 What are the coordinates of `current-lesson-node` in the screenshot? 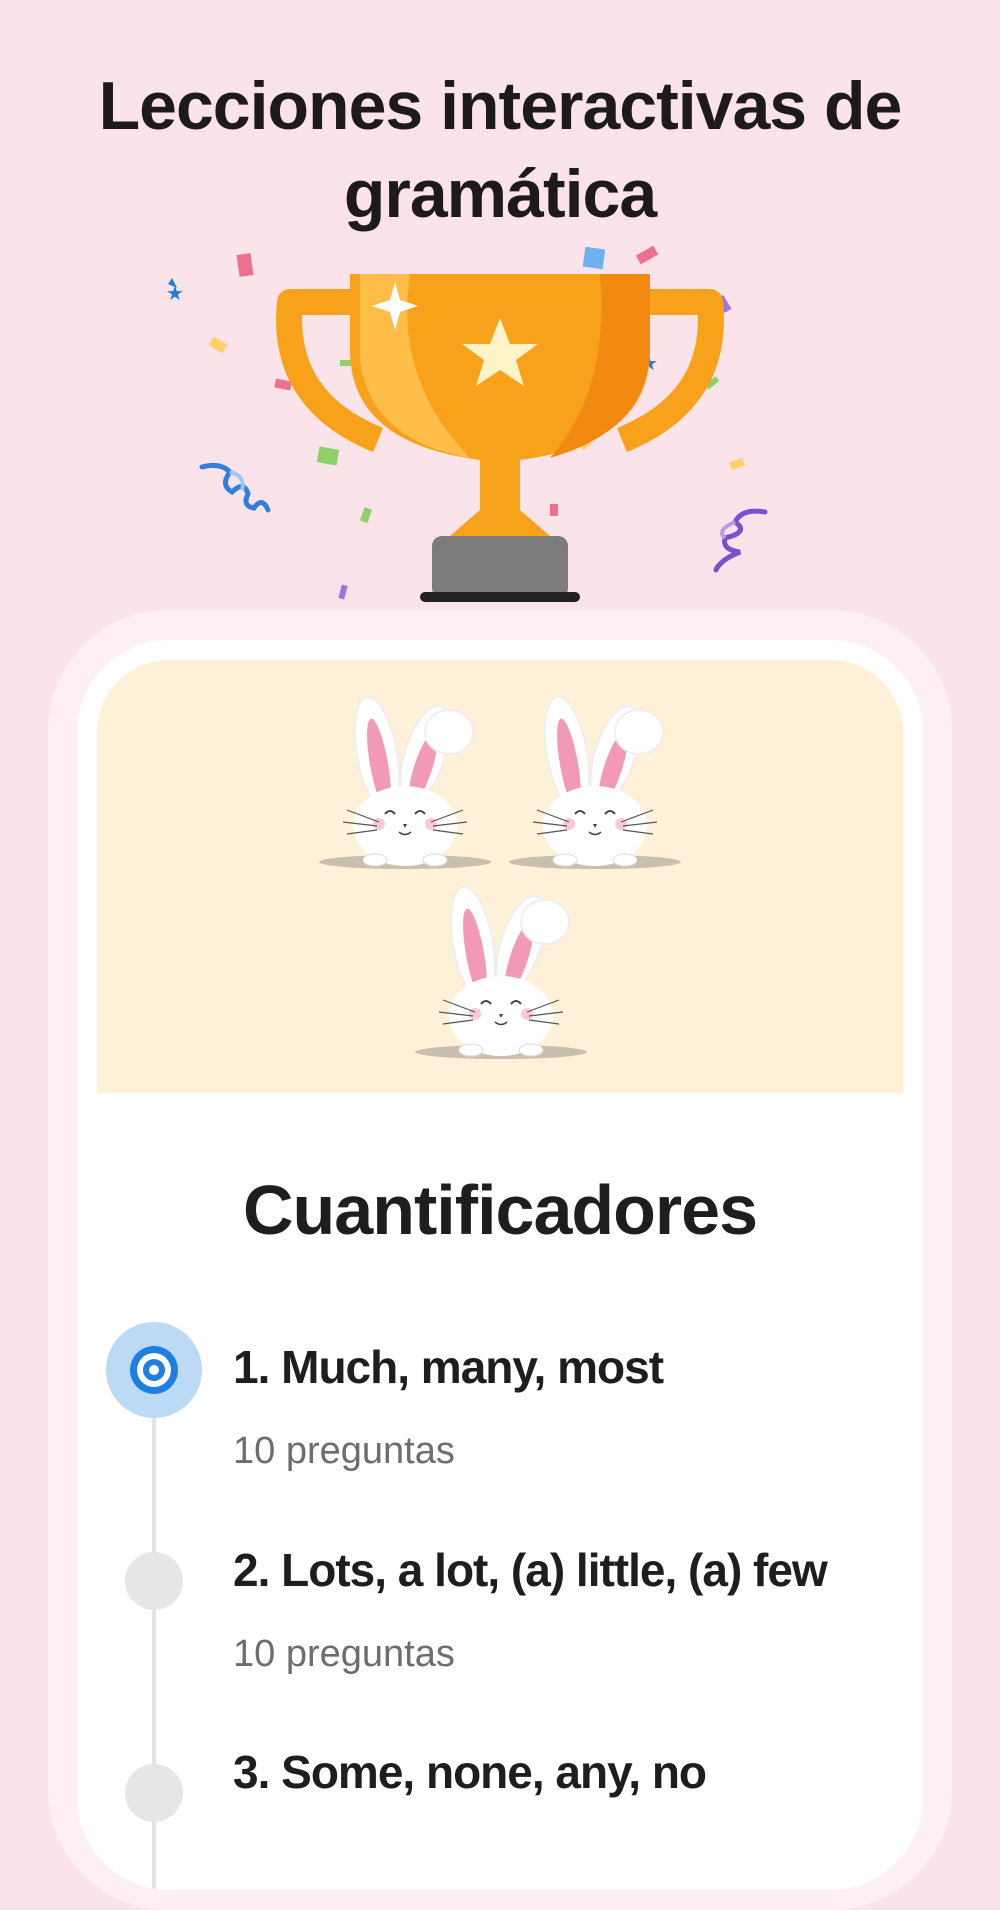 It's located at (154, 1370).